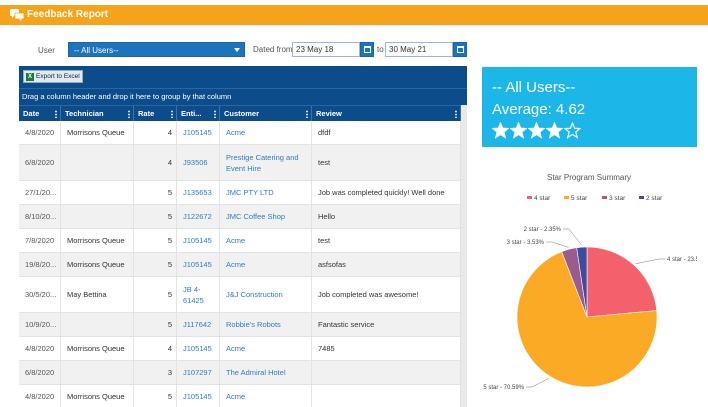  What do you see at coordinates (386, 114) in the screenshot?
I see `column-header-review: Review` at bounding box center [386, 114].